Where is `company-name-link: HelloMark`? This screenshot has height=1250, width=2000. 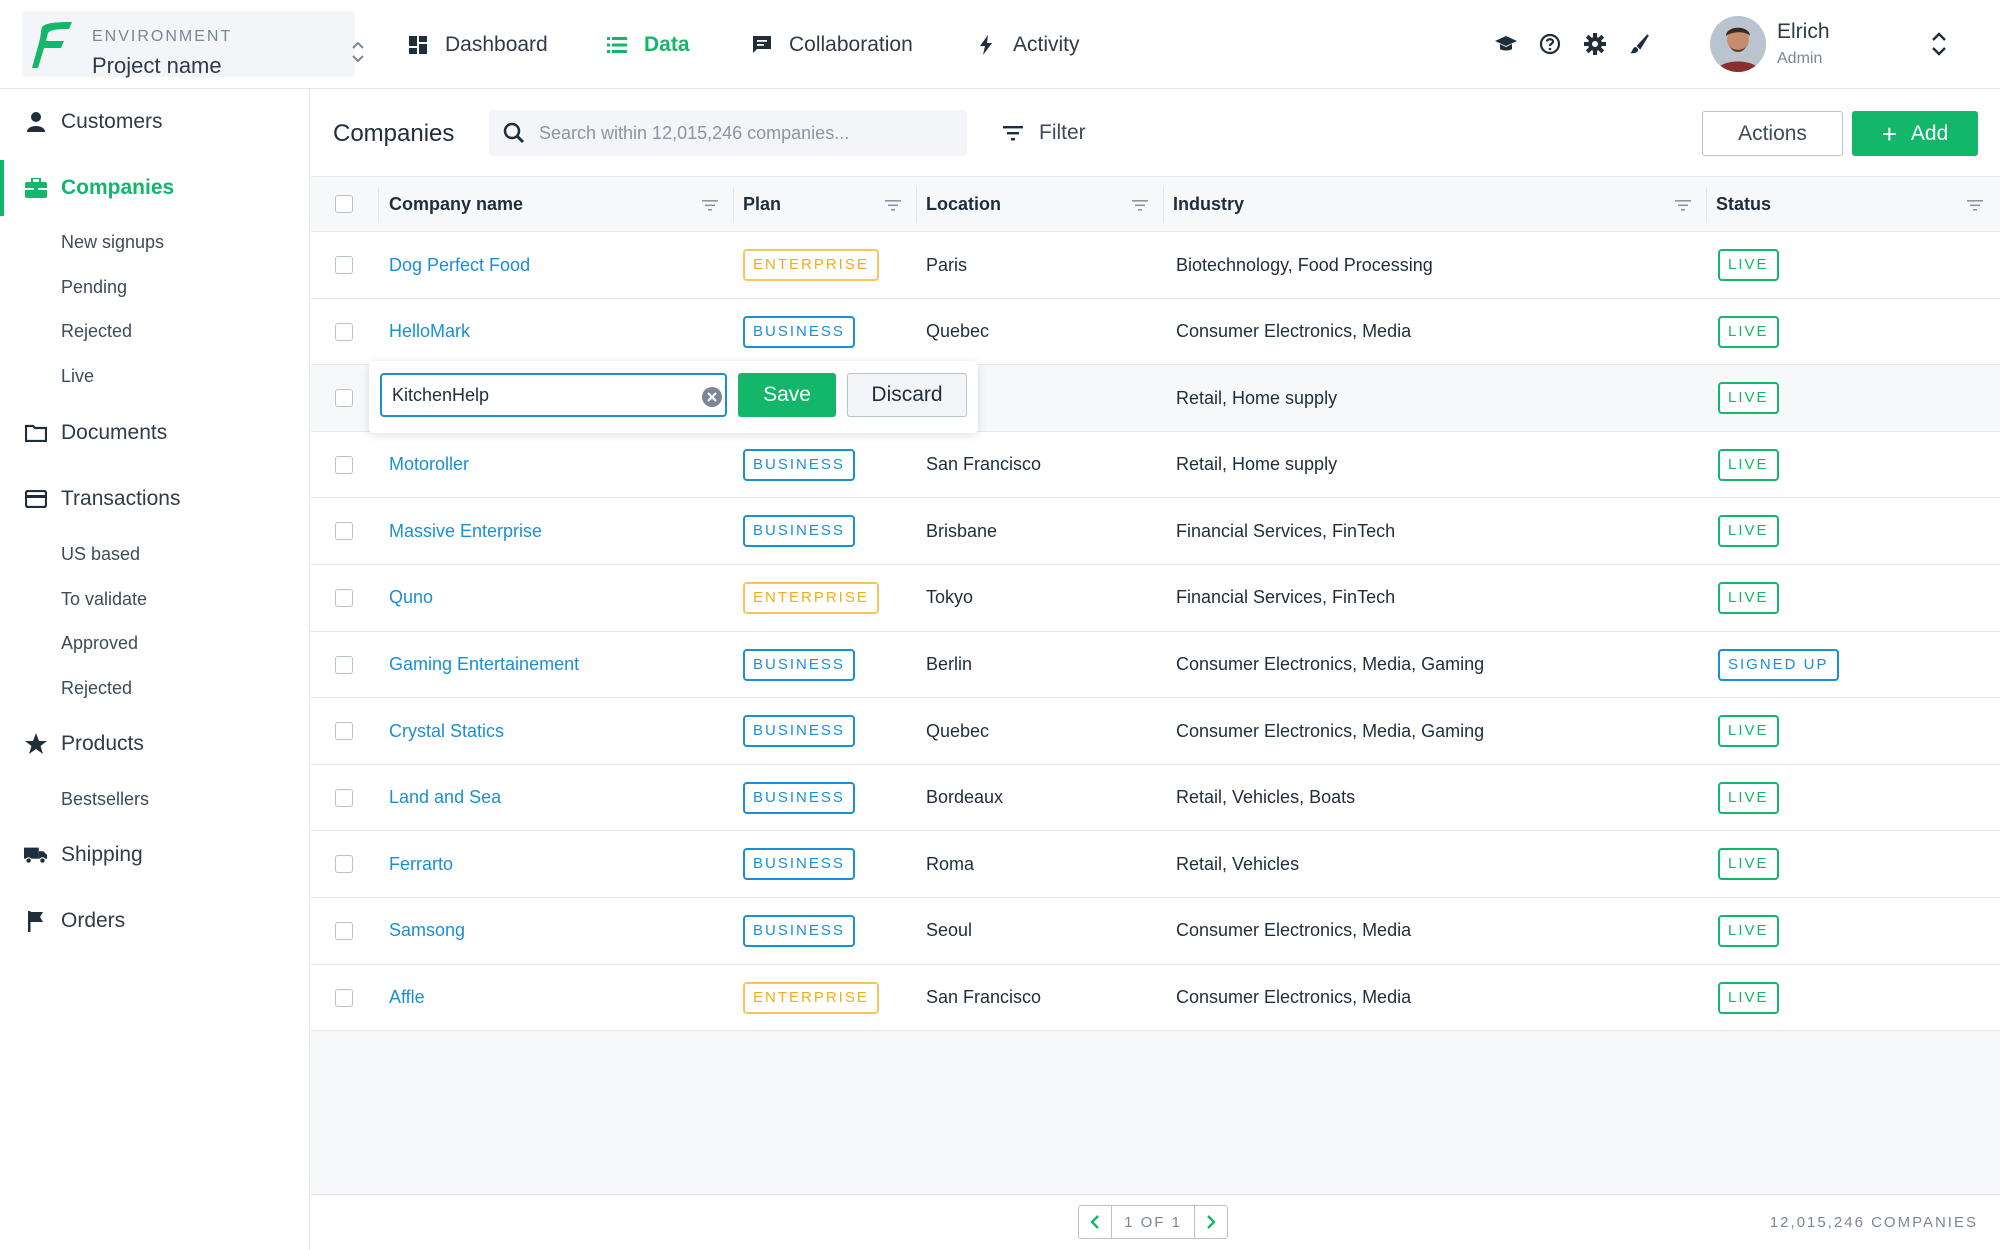 company-name-link: HelloMark is located at coordinates (429, 332).